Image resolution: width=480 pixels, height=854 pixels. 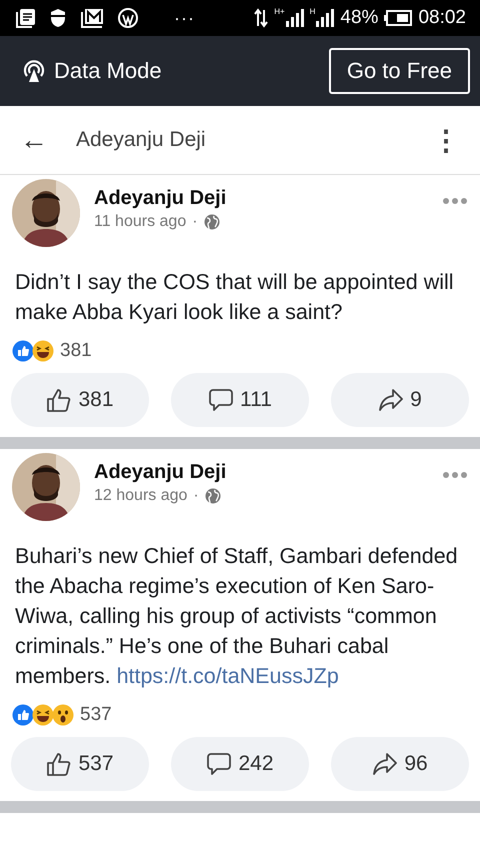 What do you see at coordinates (240, 400) in the screenshot?
I see `comment-button: 111` at bounding box center [240, 400].